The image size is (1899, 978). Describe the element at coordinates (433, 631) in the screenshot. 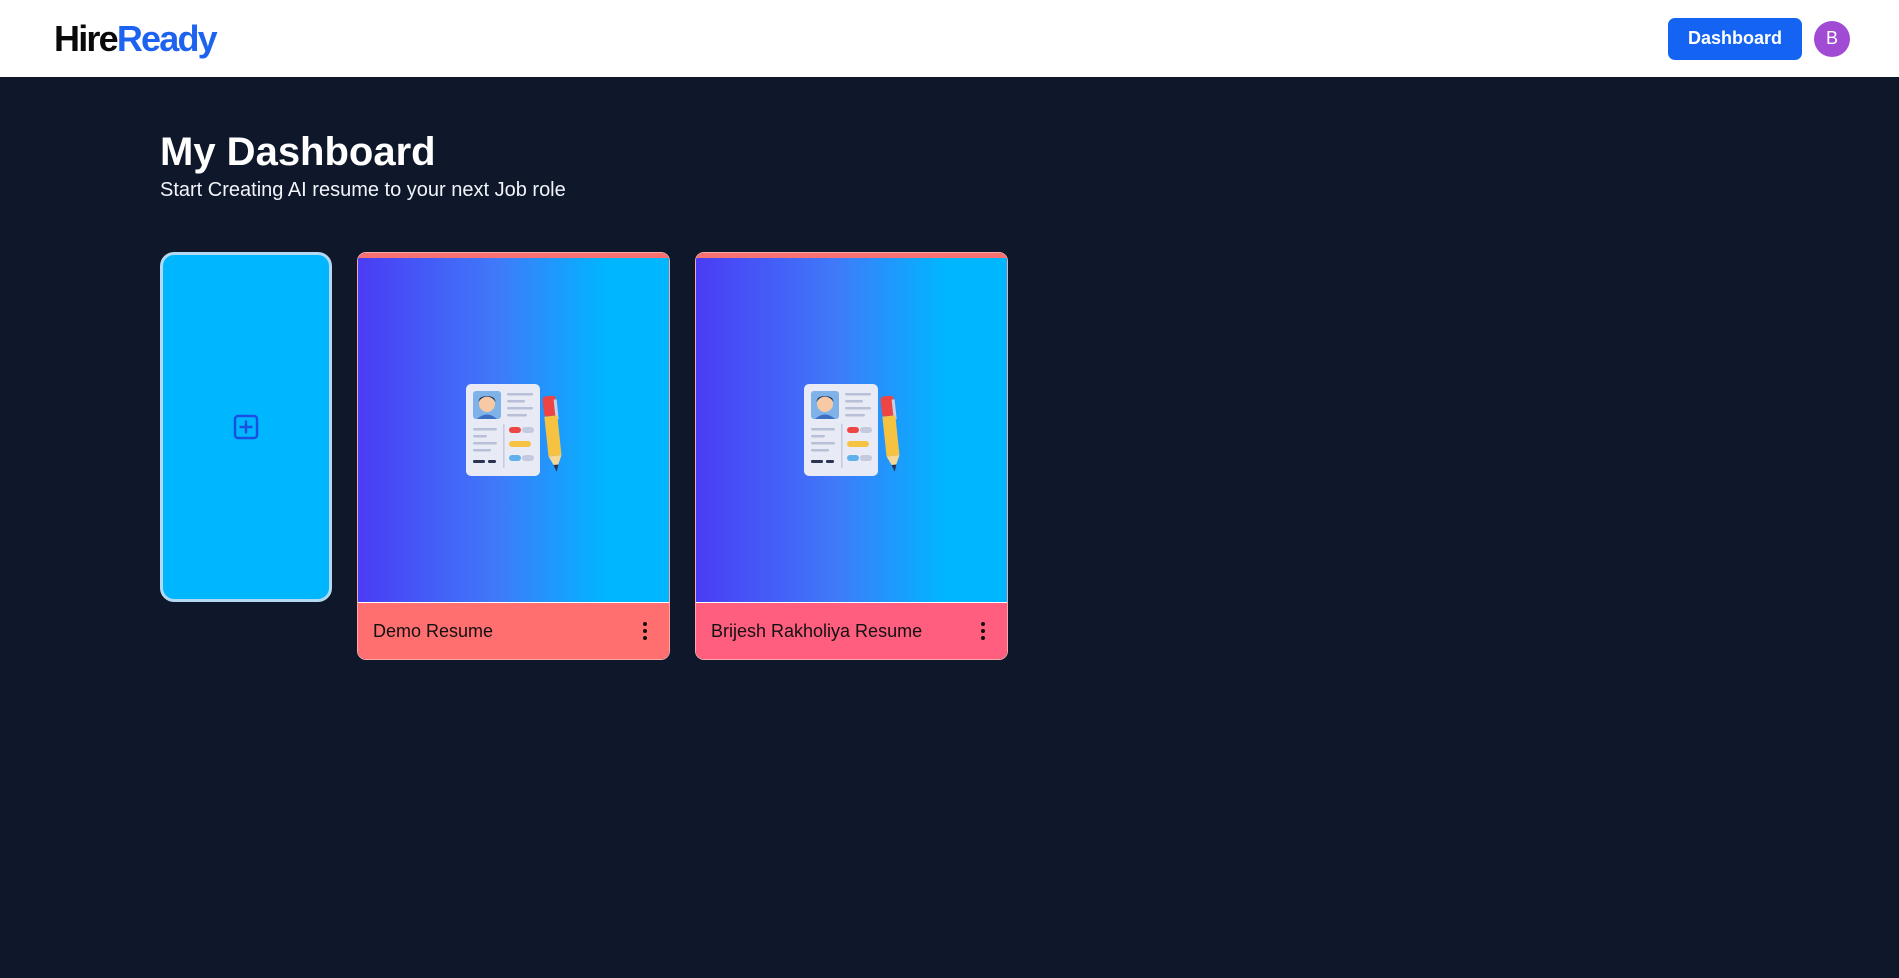

I see `resume-title: Demo Resume` at that location.